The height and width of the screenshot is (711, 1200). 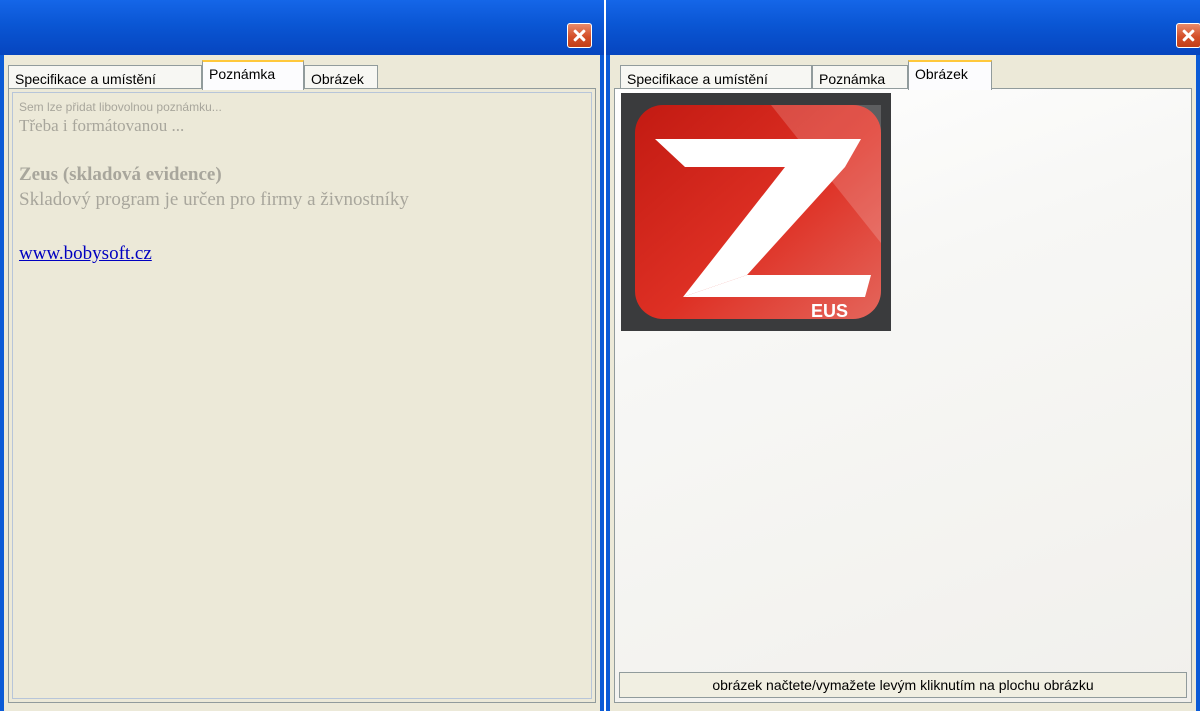 What do you see at coordinates (302, 254) in the screenshot?
I see `website-link: www.bobysoft.cz` at bounding box center [302, 254].